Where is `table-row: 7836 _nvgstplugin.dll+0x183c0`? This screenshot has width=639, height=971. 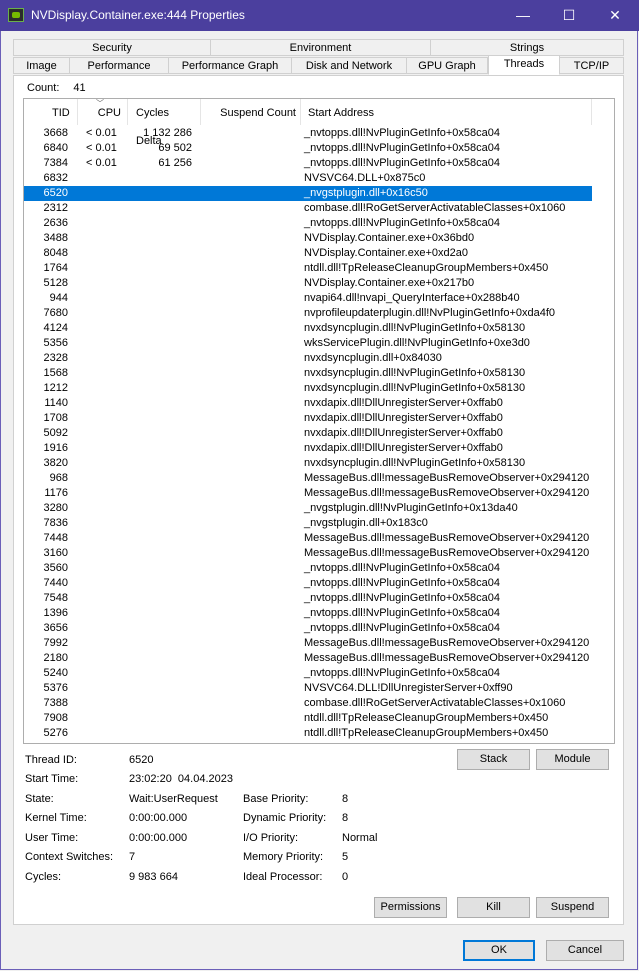
table-row: 7836 _nvgstplugin.dll+0x183c0 is located at coordinates (319, 523).